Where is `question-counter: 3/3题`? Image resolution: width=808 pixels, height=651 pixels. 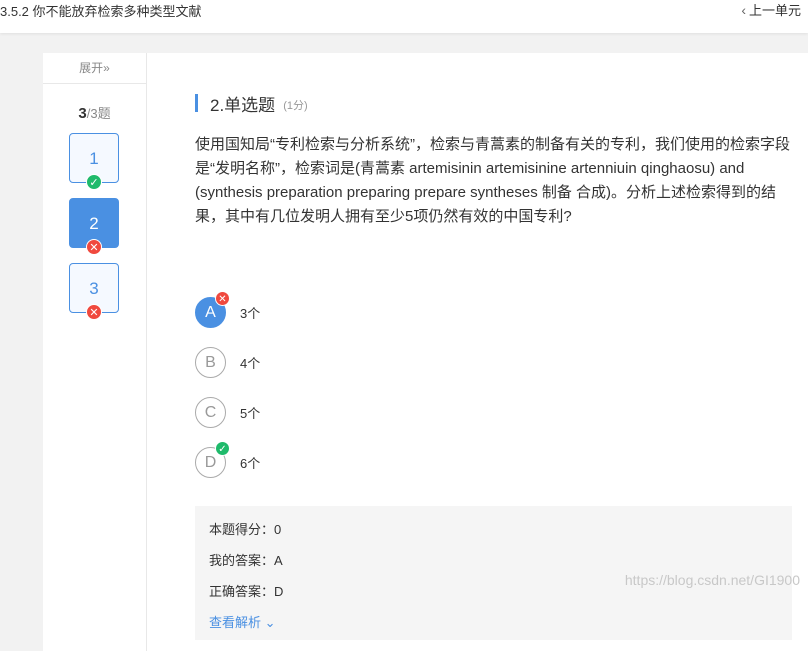 question-counter: 3/3题 is located at coordinates (94, 112).